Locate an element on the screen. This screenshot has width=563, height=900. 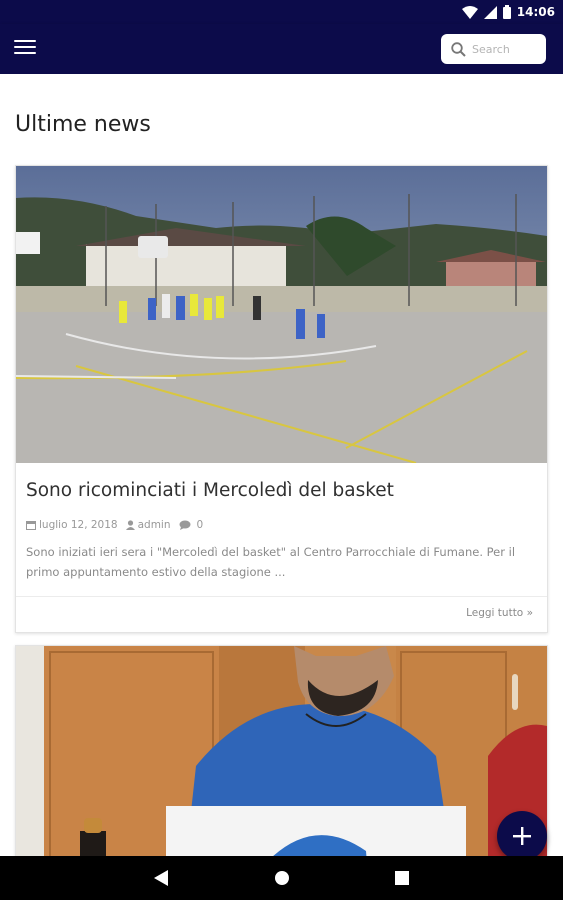
user-icon is located at coordinates (130, 525).